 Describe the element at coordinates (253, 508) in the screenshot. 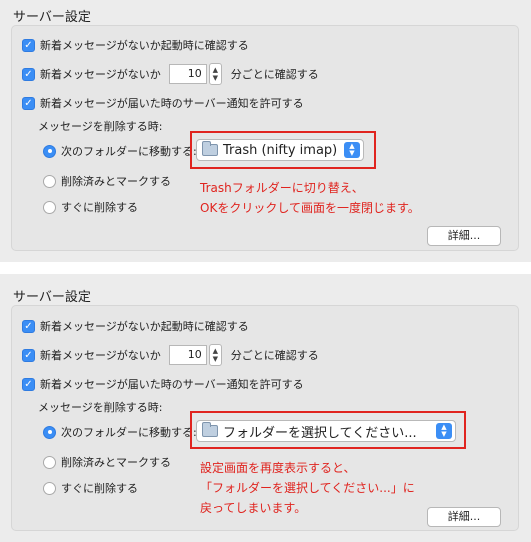

I see `note-line: 戻ってしまいます。` at that location.